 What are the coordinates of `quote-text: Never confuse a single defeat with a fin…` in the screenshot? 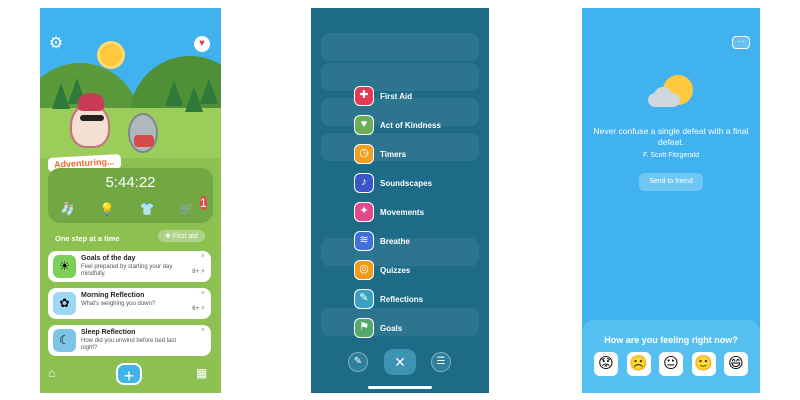 It's located at (671, 137).